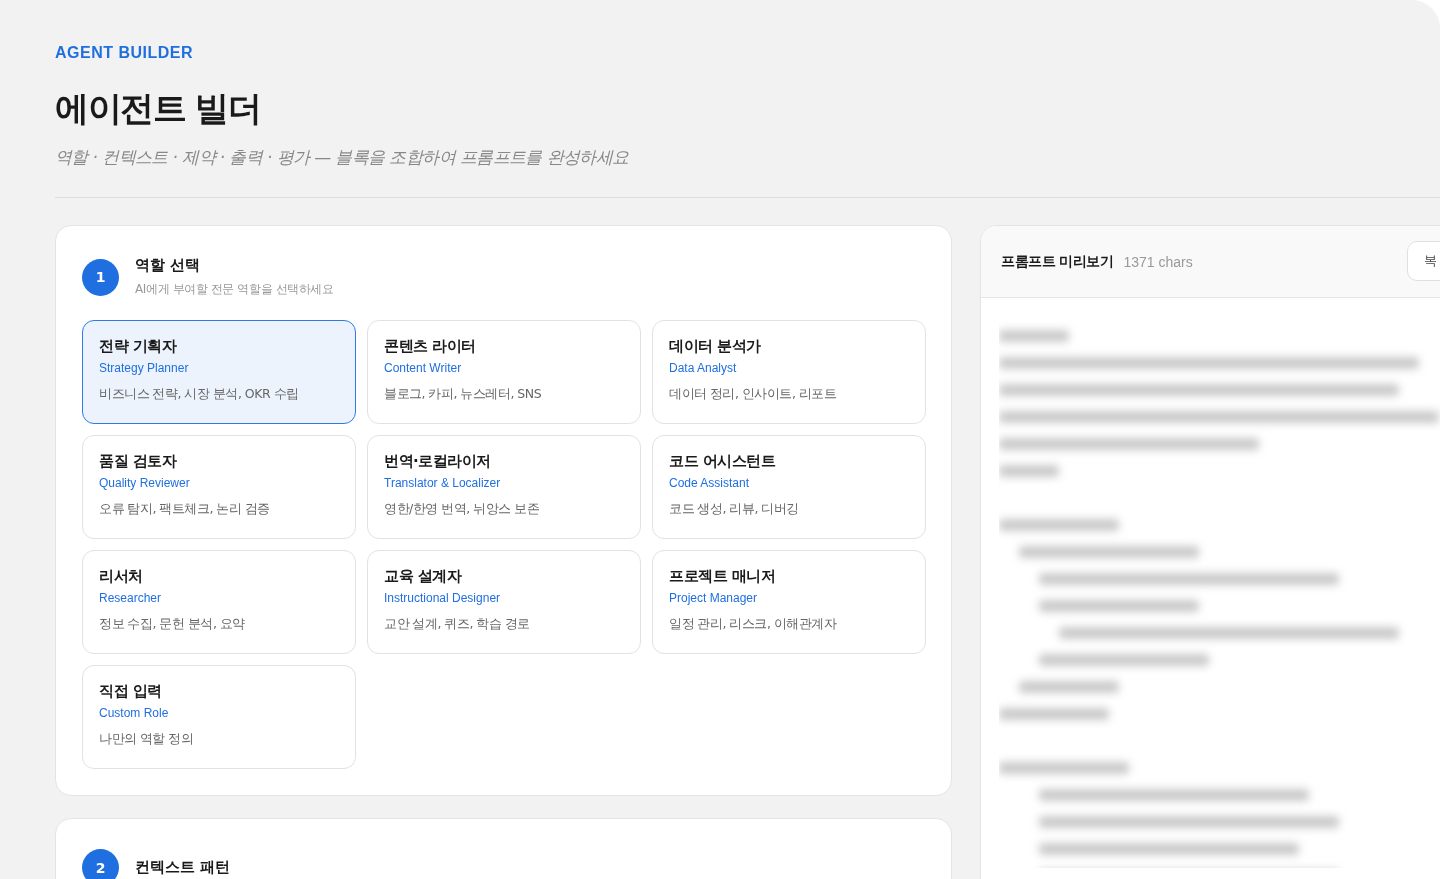 This screenshot has height=879, width=1440. What do you see at coordinates (1158, 261) in the screenshot?
I see `character-count: 1371 chars` at bounding box center [1158, 261].